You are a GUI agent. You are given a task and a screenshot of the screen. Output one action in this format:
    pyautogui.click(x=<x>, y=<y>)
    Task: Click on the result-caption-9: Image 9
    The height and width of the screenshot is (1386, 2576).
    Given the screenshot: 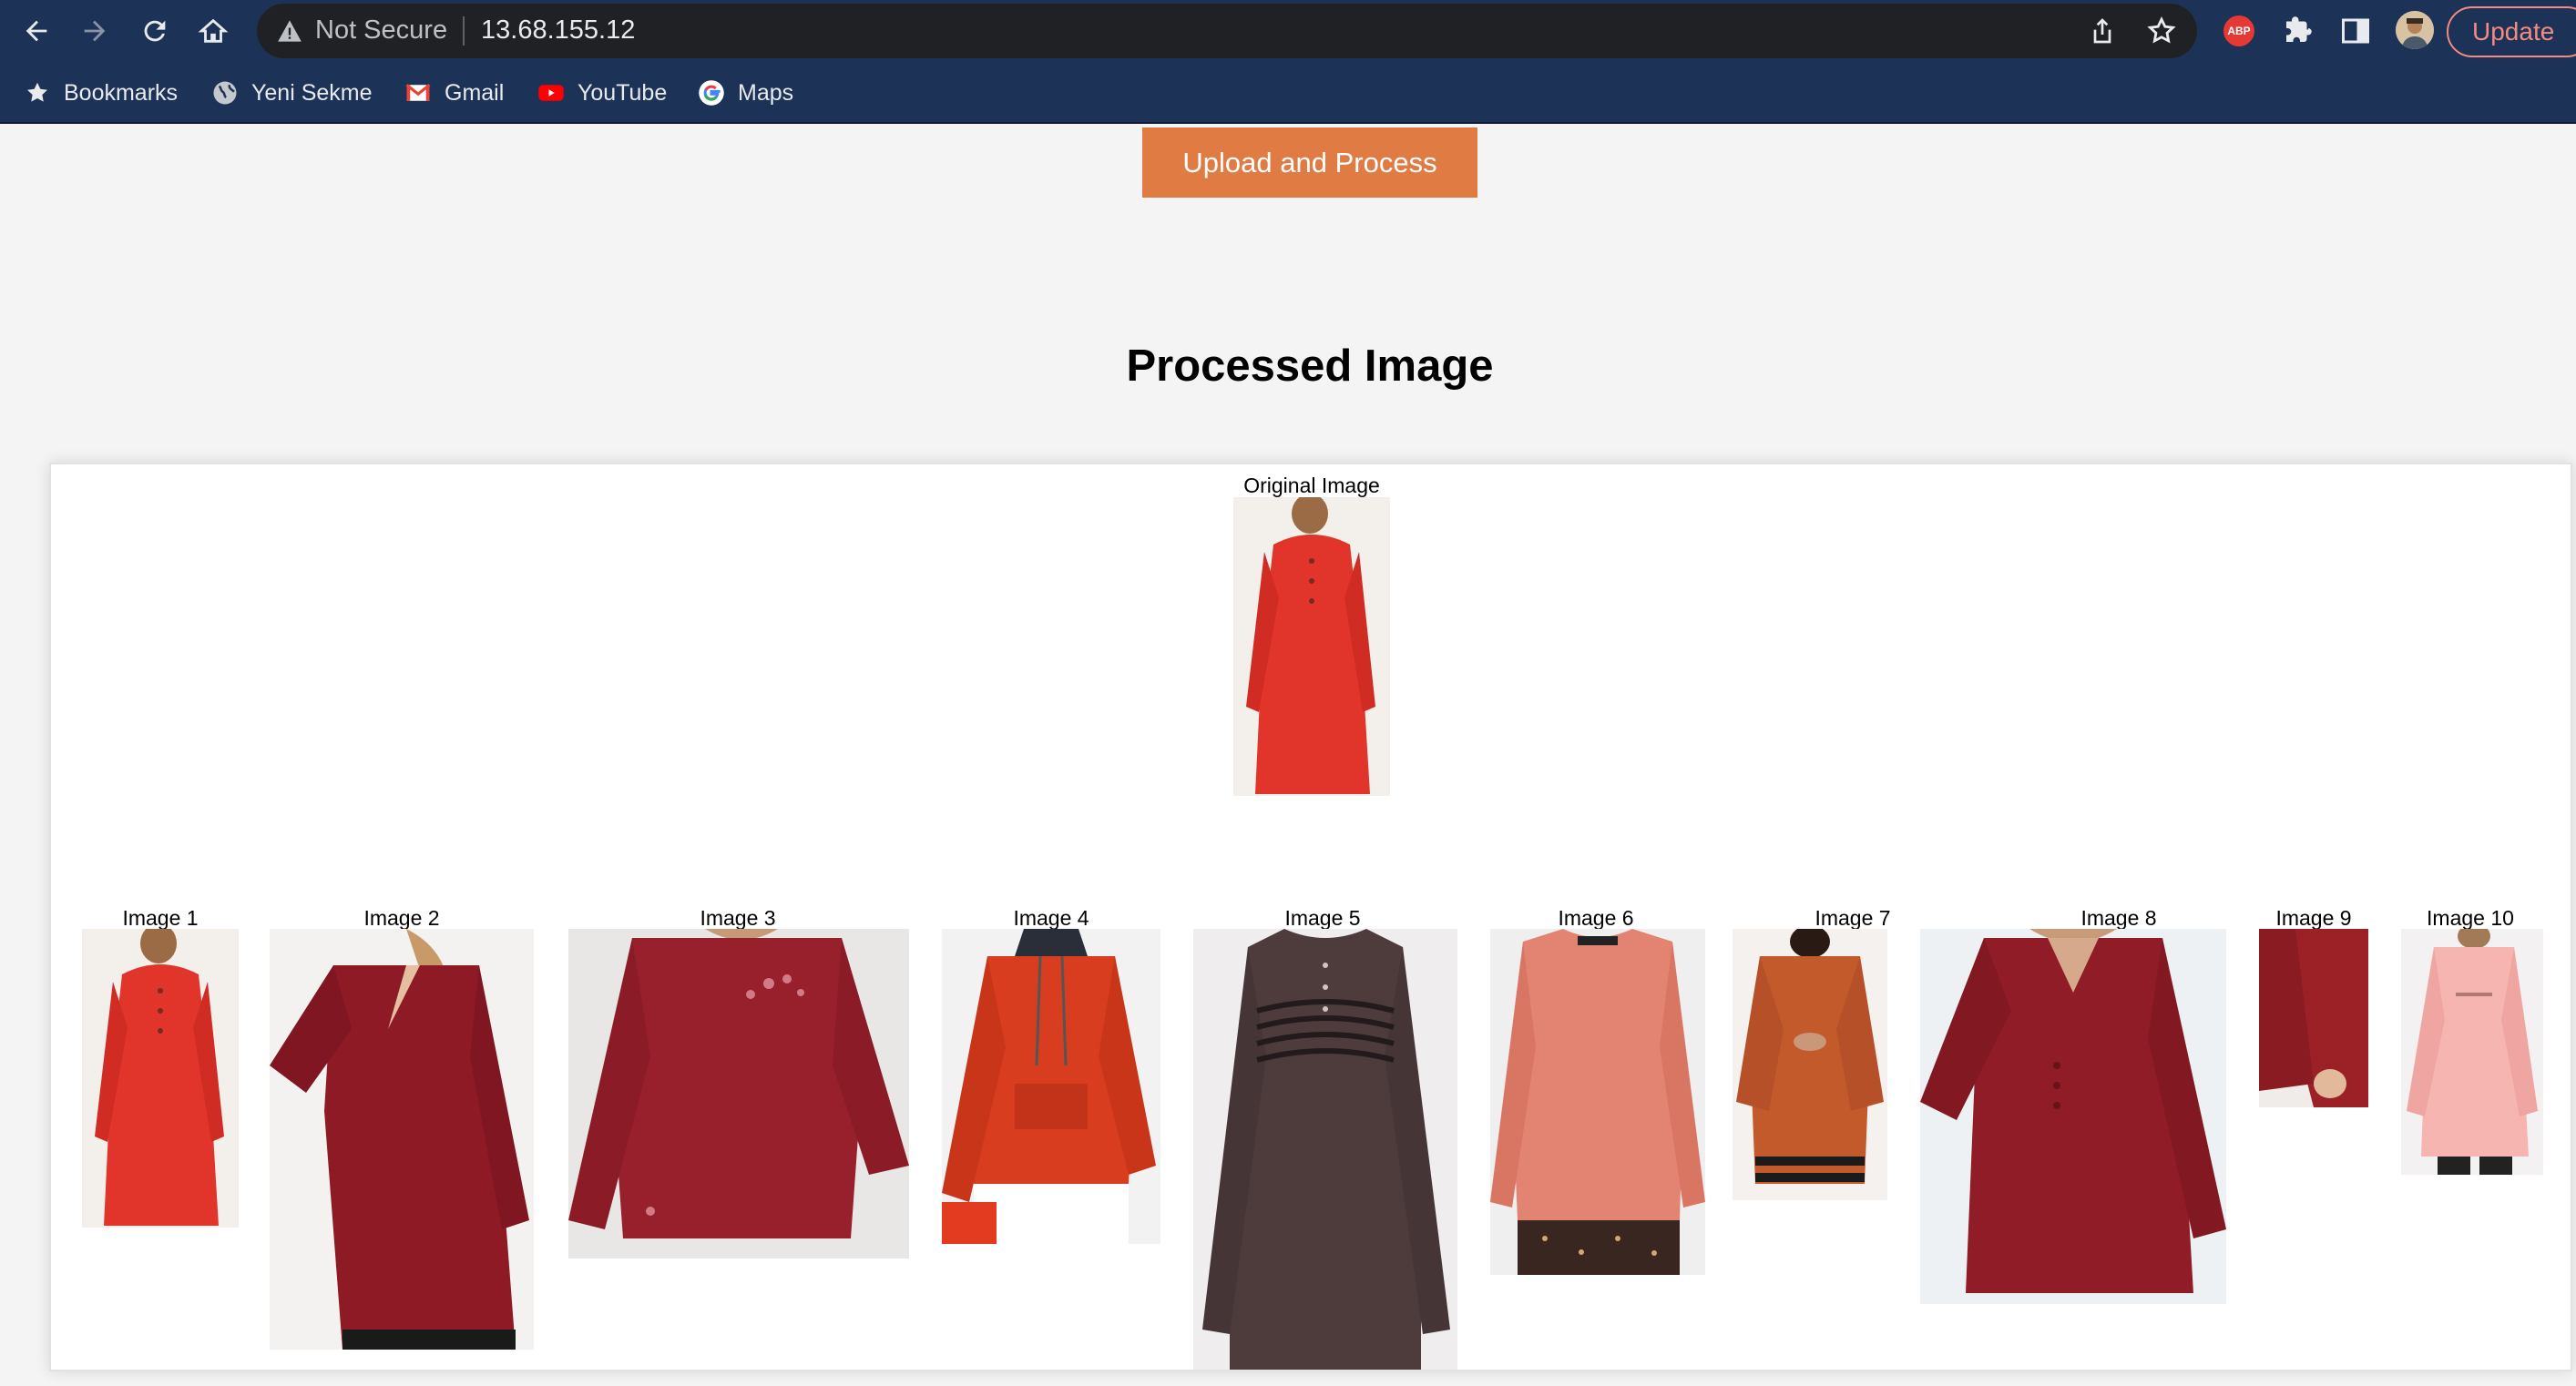 What is the action you would take?
    pyautogui.click(x=2313, y=918)
    